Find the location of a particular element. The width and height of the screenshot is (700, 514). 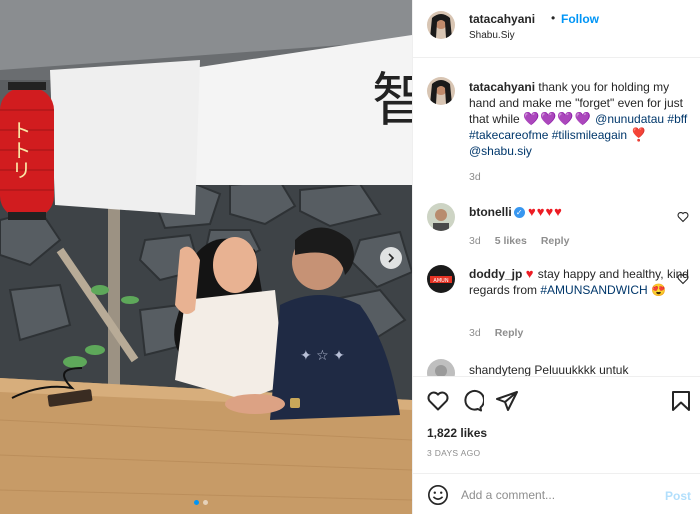

heart-eyes-emoji: 😍 is located at coordinates (659, 290).